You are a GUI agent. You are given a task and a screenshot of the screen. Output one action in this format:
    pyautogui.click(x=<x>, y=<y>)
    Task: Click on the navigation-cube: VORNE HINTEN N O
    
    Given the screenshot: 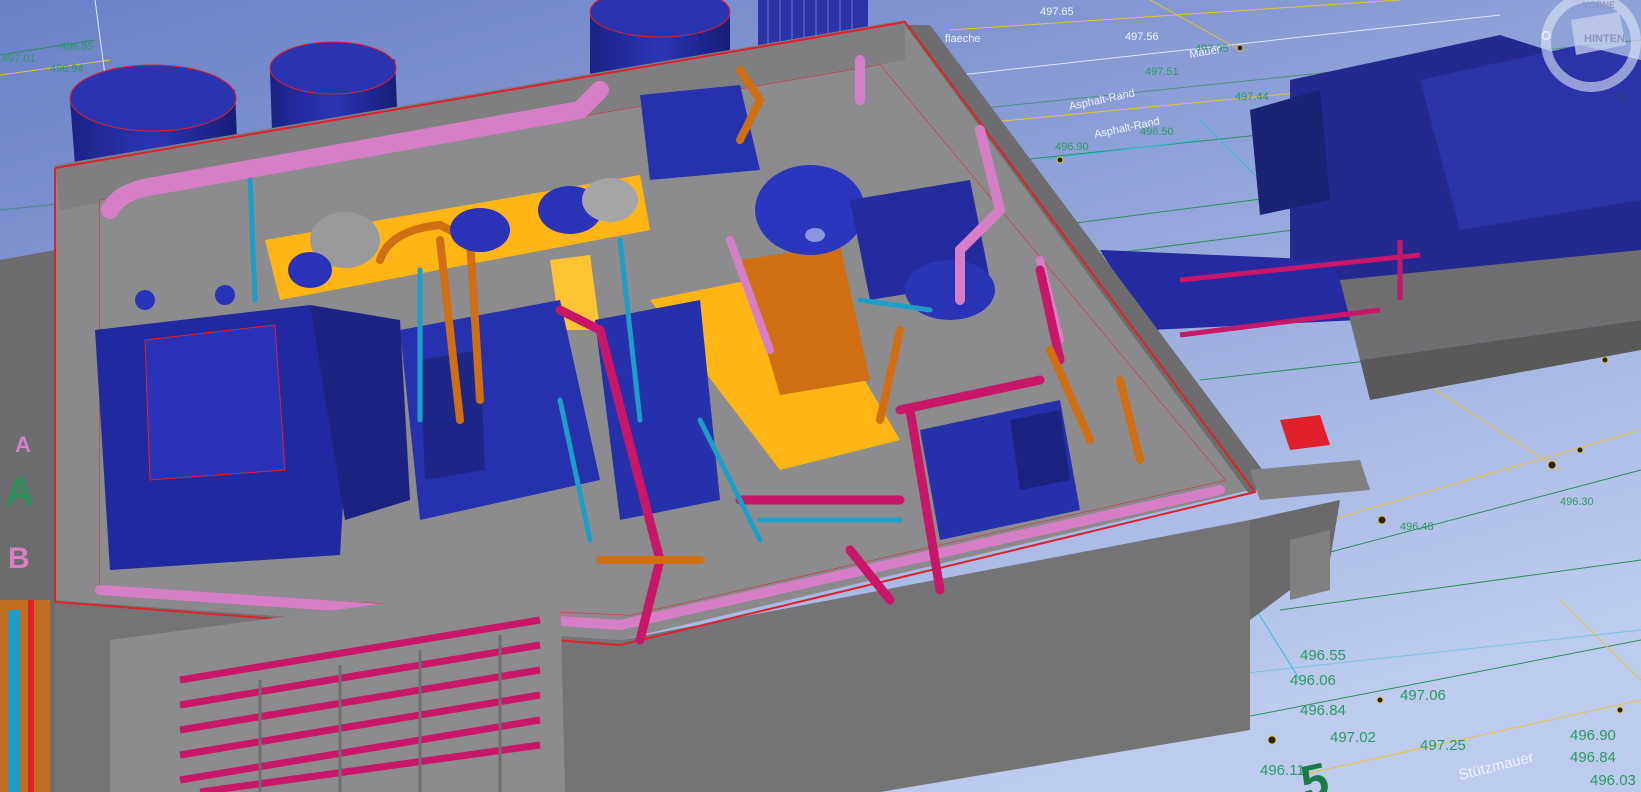 What is the action you would take?
    pyautogui.click(x=1586, y=55)
    